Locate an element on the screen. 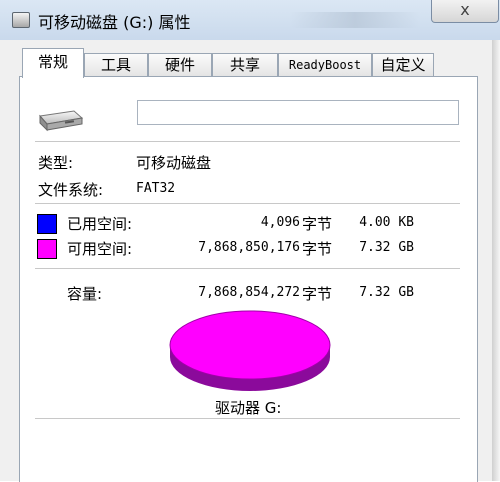  title-bar-blur is located at coordinates (355, 20).